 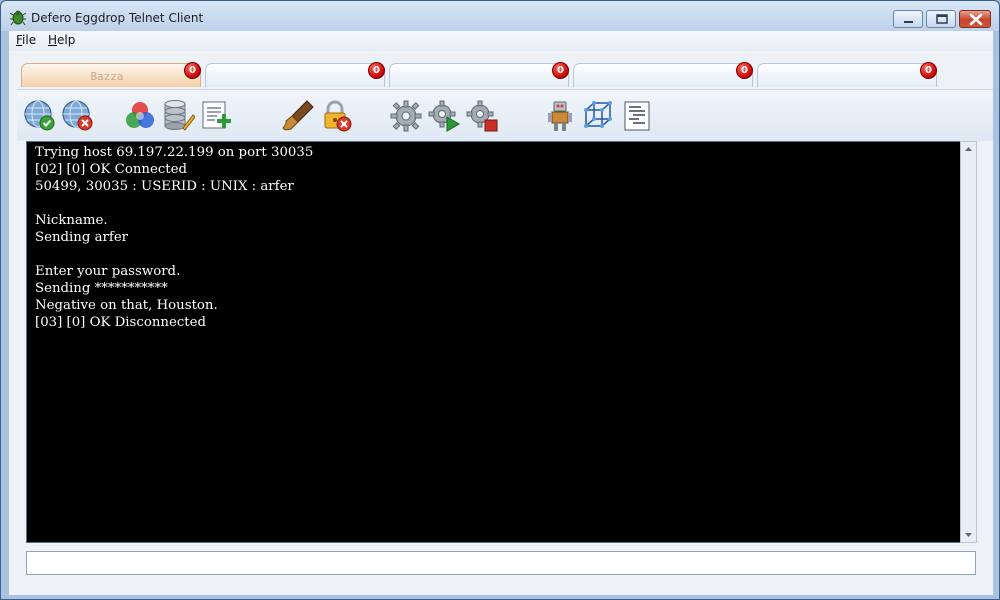 I want to click on database-edit-icon, so click(x=178, y=116).